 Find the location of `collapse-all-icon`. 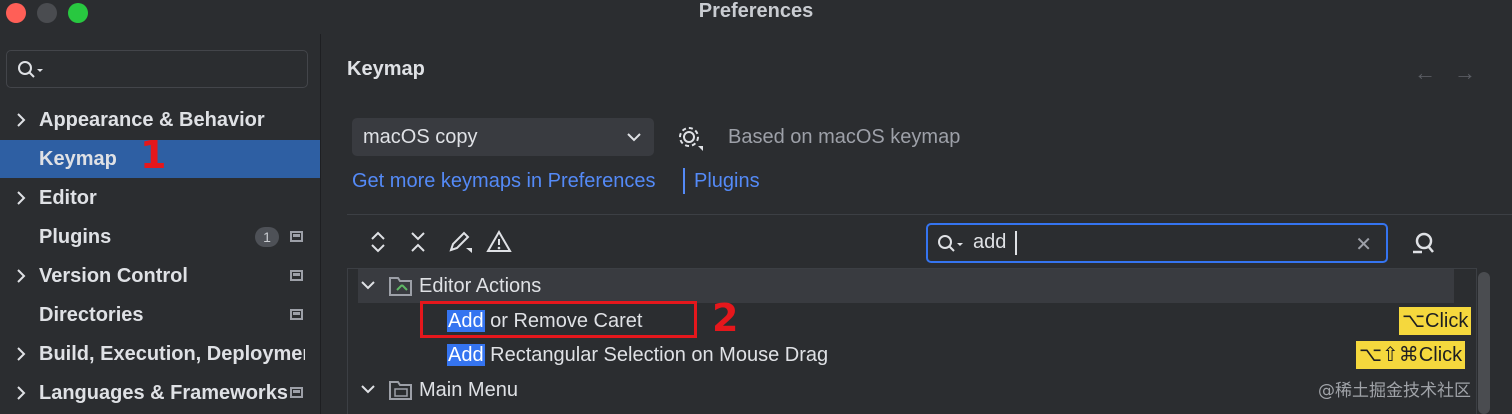

collapse-all-icon is located at coordinates (418, 242).